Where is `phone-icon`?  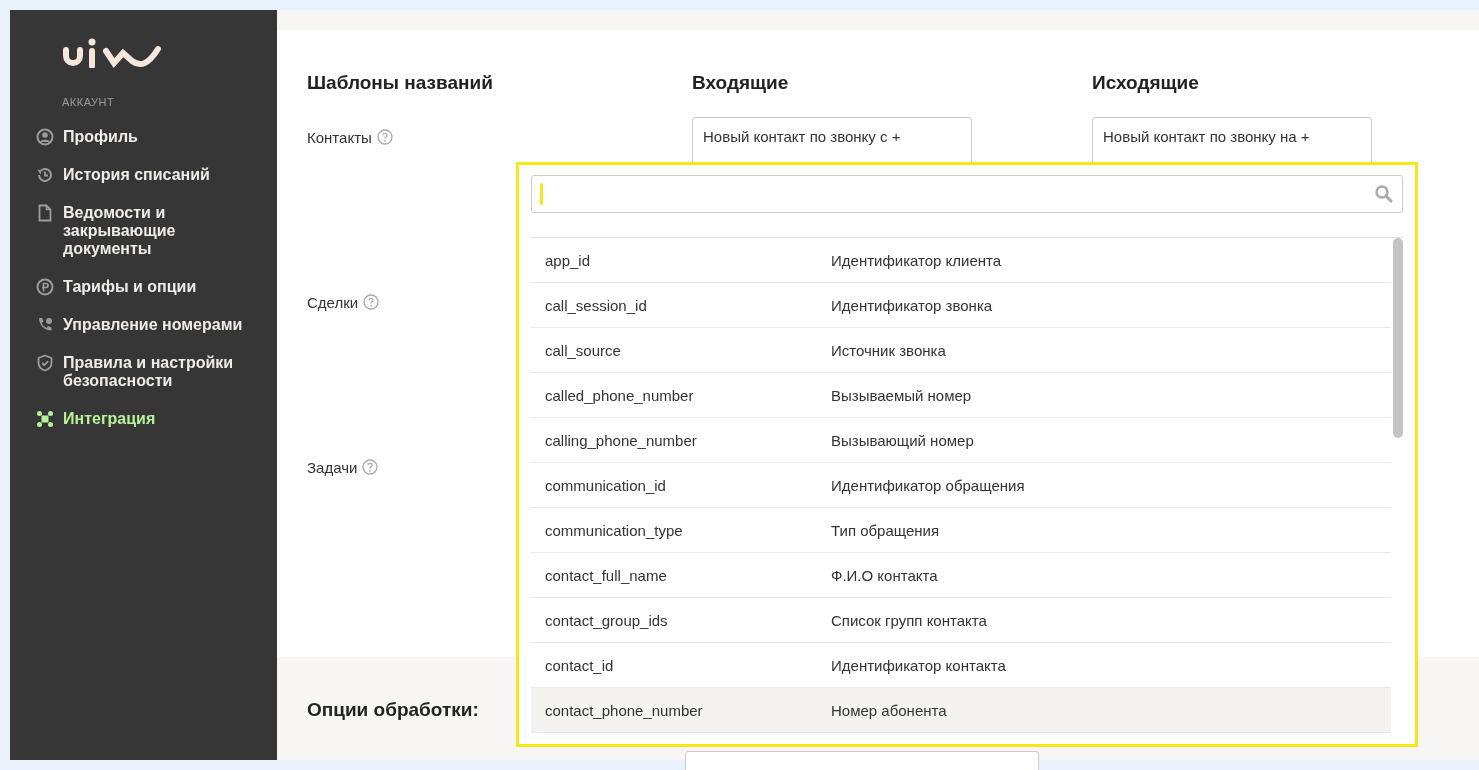
phone-icon is located at coordinates (45, 325).